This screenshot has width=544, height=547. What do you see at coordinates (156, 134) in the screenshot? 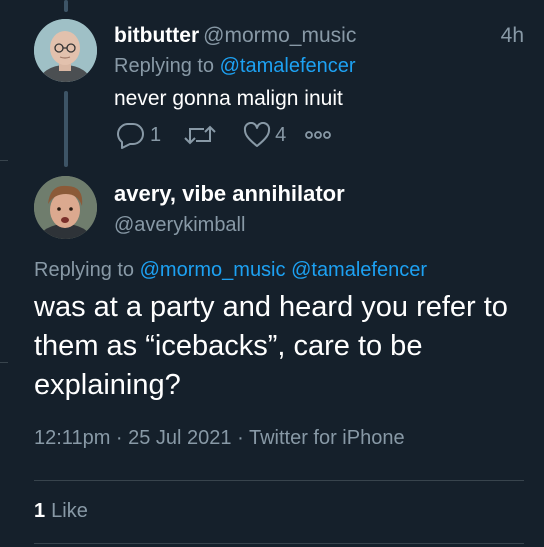
I see `reply-count: 1` at bounding box center [156, 134].